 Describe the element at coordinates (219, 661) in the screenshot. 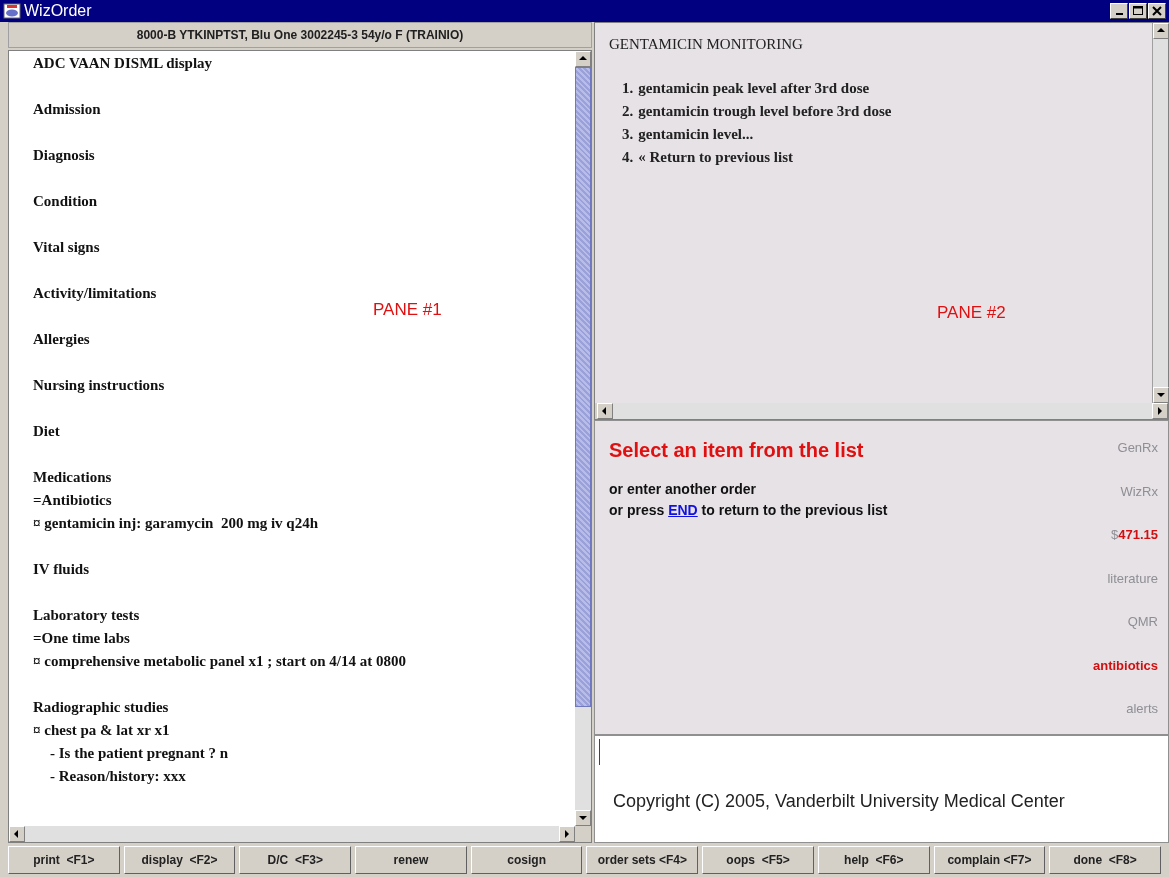

I see `order-order: ¤ comprehensive metabolic panel x1 ; start on 4/14 at 0800` at that location.